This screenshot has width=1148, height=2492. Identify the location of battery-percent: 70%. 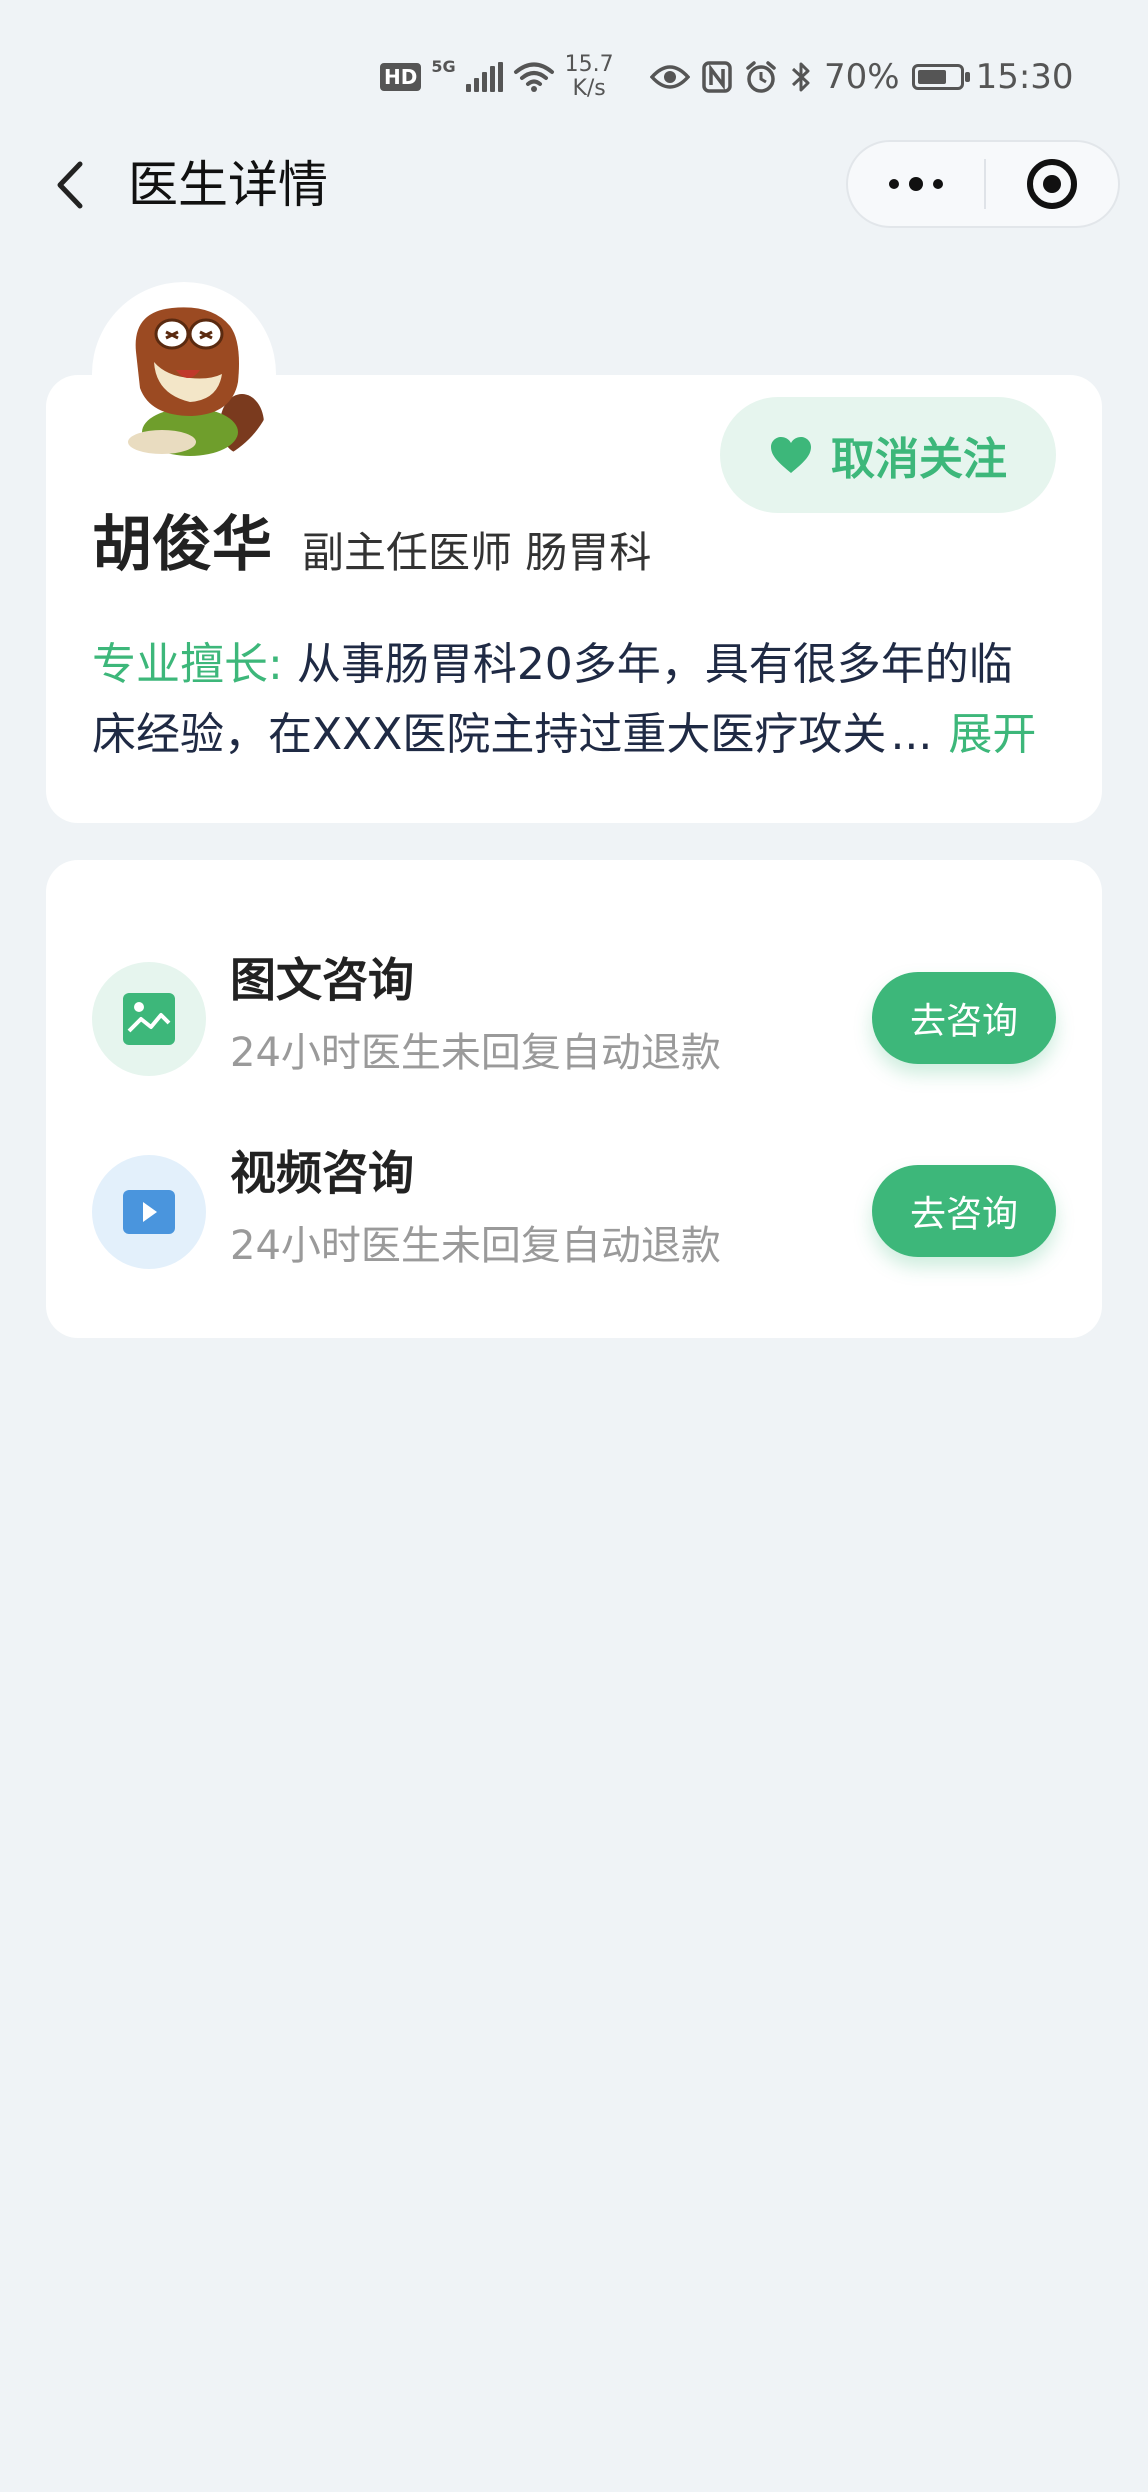
(862, 77).